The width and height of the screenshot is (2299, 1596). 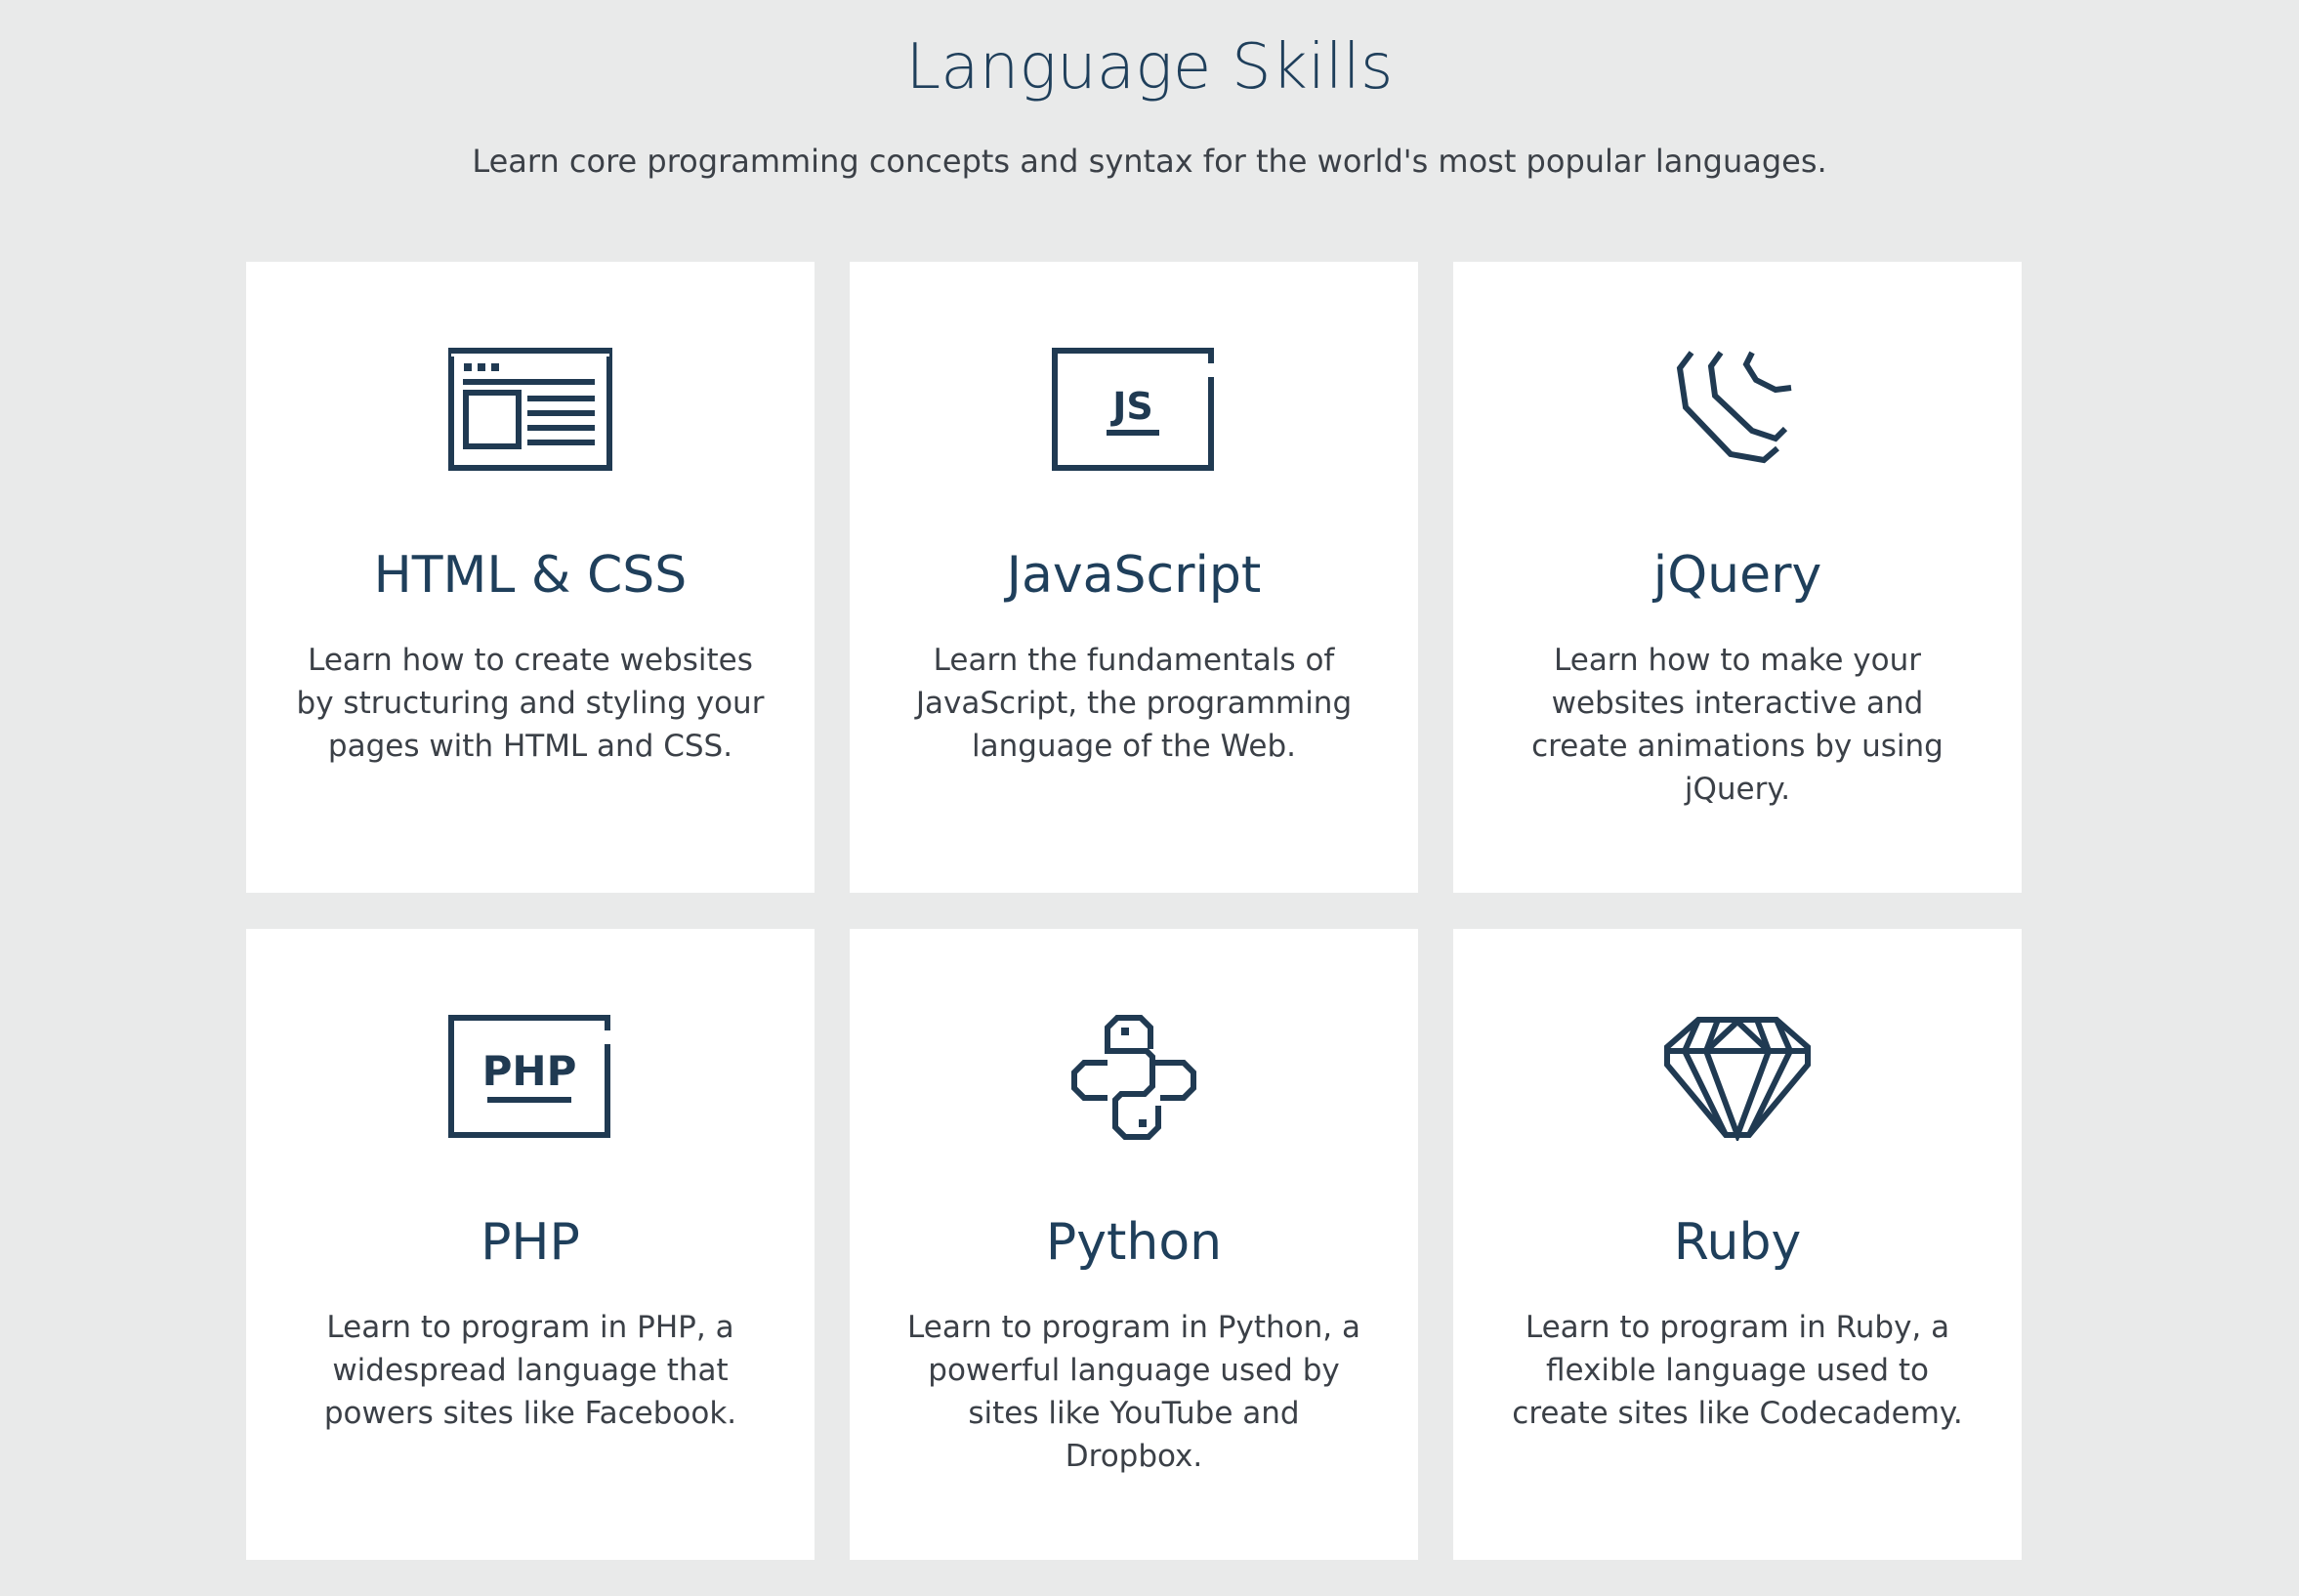 What do you see at coordinates (530, 575) in the screenshot?
I see `card-title: HTML & CSS` at bounding box center [530, 575].